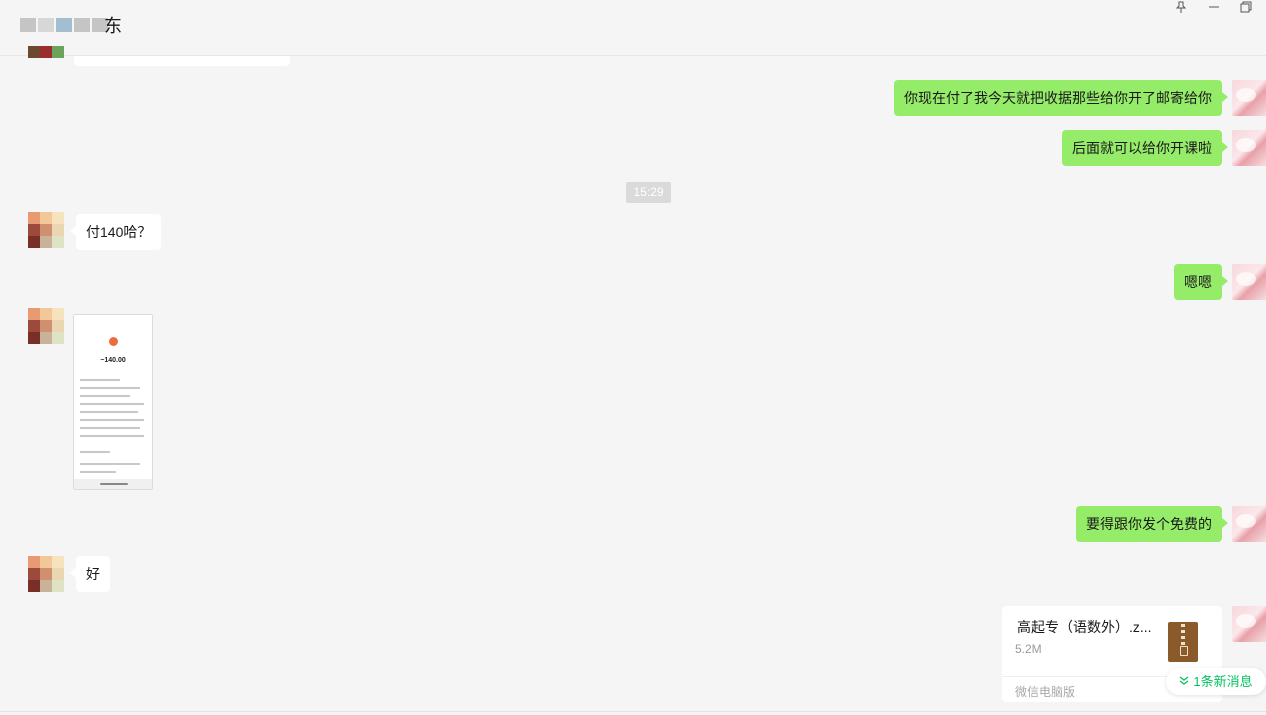 The width and height of the screenshot is (1266, 715). I want to click on file-source: 微信电脑版, so click(1045, 692).